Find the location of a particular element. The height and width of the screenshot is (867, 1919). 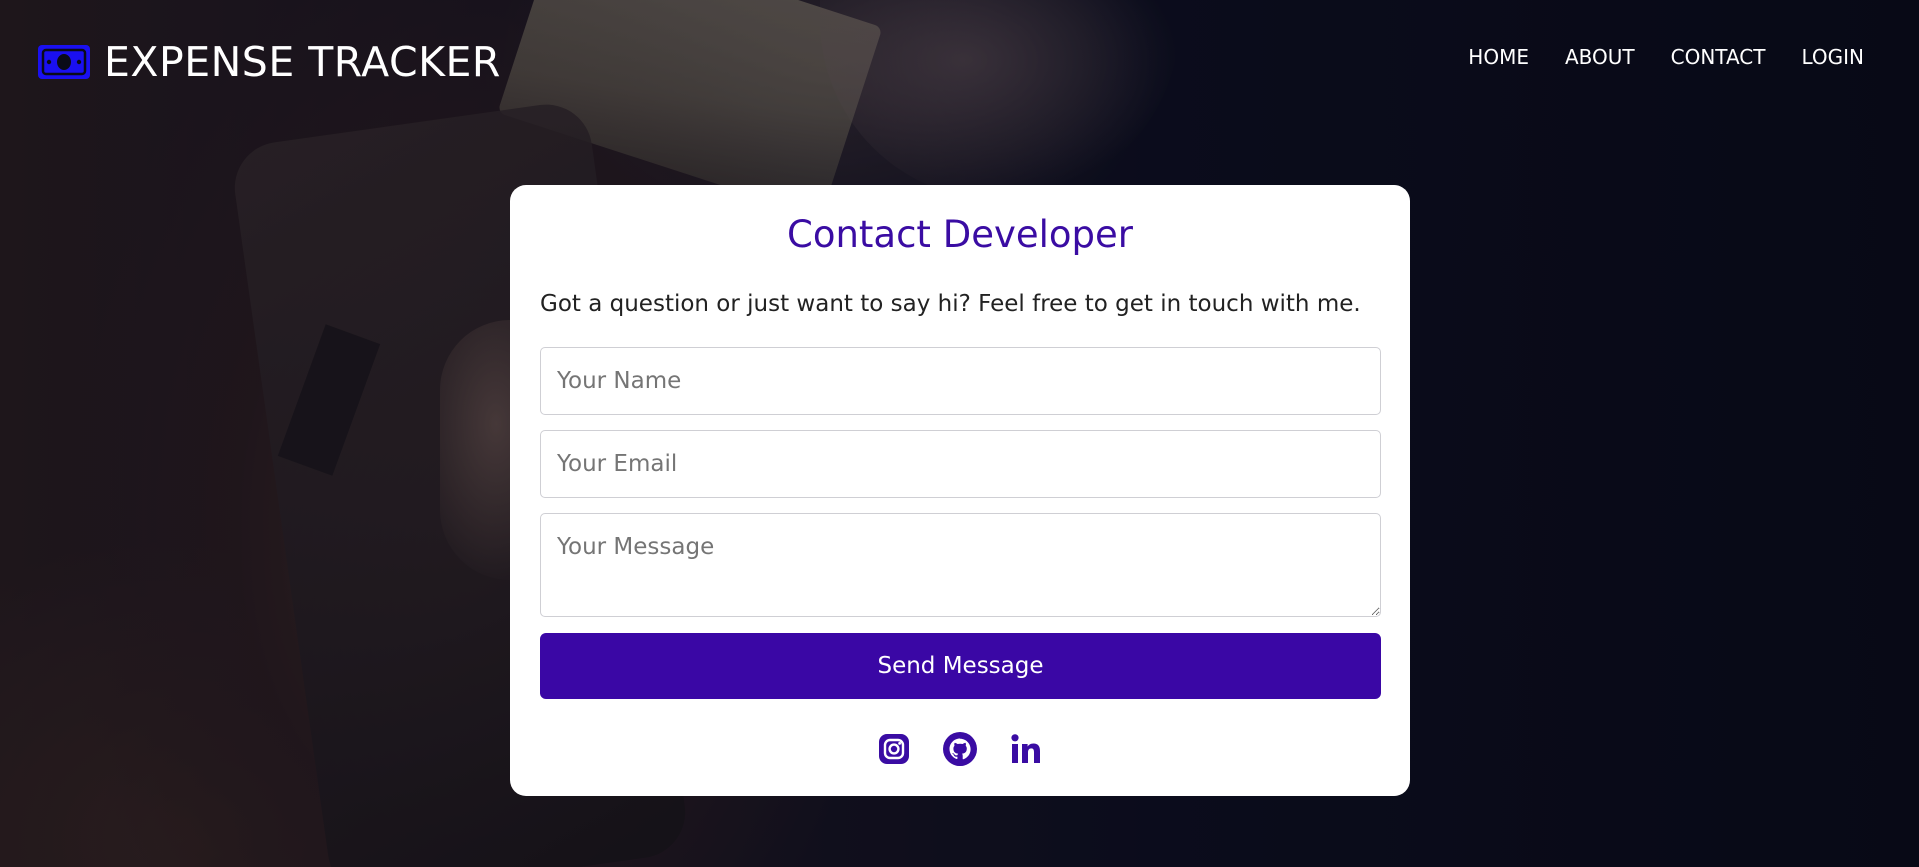

github-icon is located at coordinates (960, 749).